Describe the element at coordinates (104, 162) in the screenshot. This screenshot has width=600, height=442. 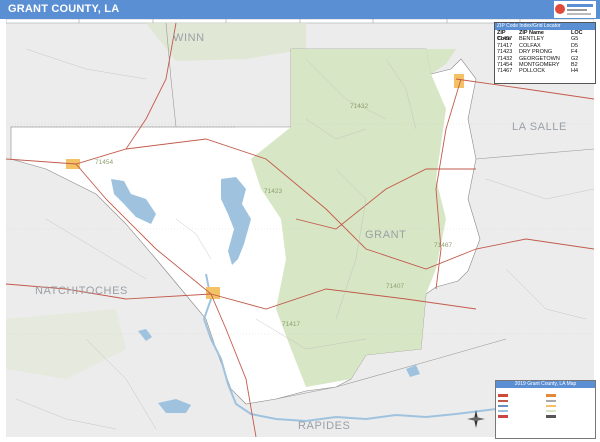
I see `zip-label-71454: 71454` at that location.